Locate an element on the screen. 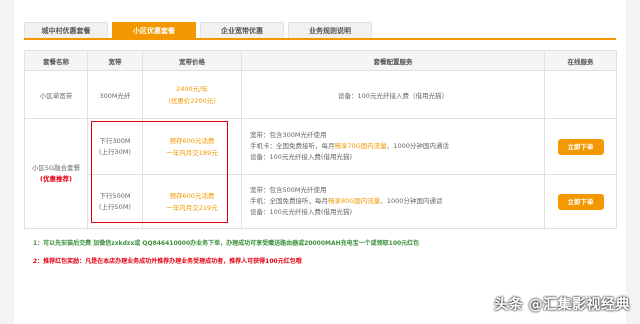  highlight-box is located at coordinates (159, 172).